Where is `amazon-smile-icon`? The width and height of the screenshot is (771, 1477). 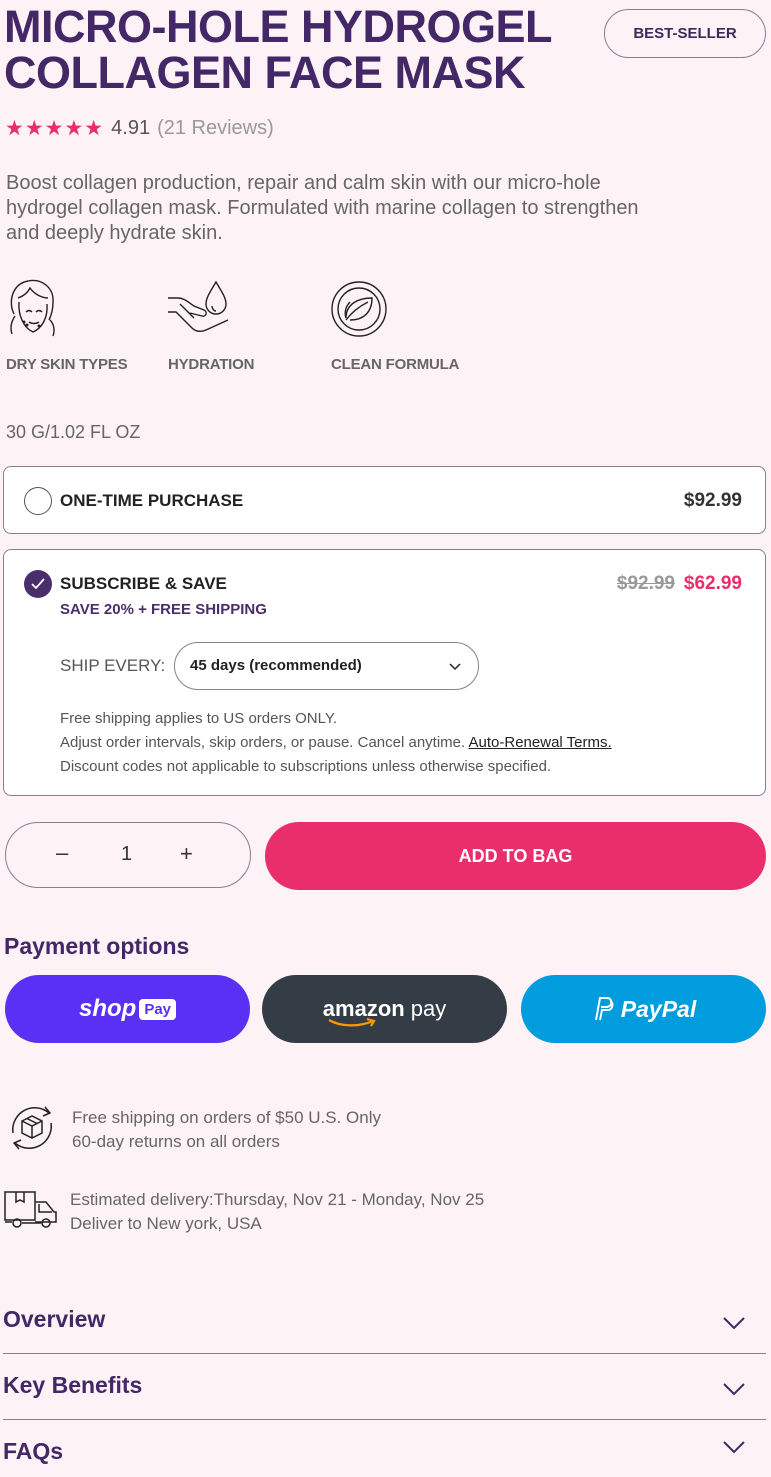 amazon-smile-icon is located at coordinates (352, 1022).